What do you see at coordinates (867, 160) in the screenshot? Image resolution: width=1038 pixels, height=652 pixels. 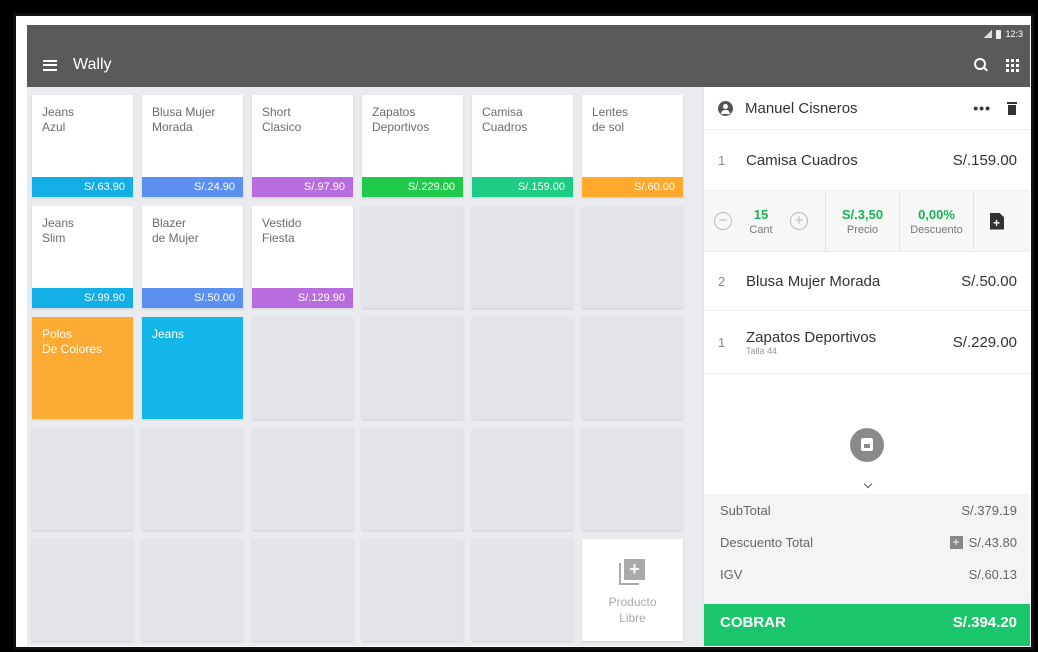 I see `order-line: 1 Camisa Cuadros S/.159.00` at bounding box center [867, 160].